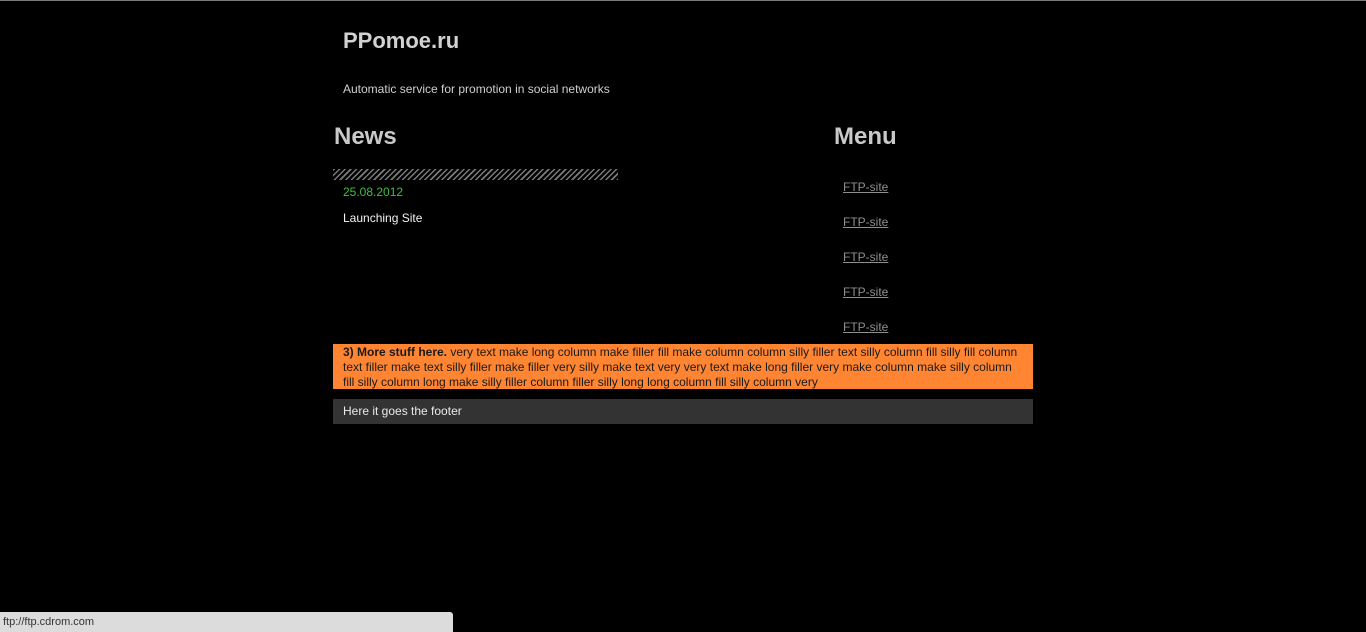 The image size is (1366, 632). I want to click on promo-heading: 3) More stuff here., so click(395, 352).